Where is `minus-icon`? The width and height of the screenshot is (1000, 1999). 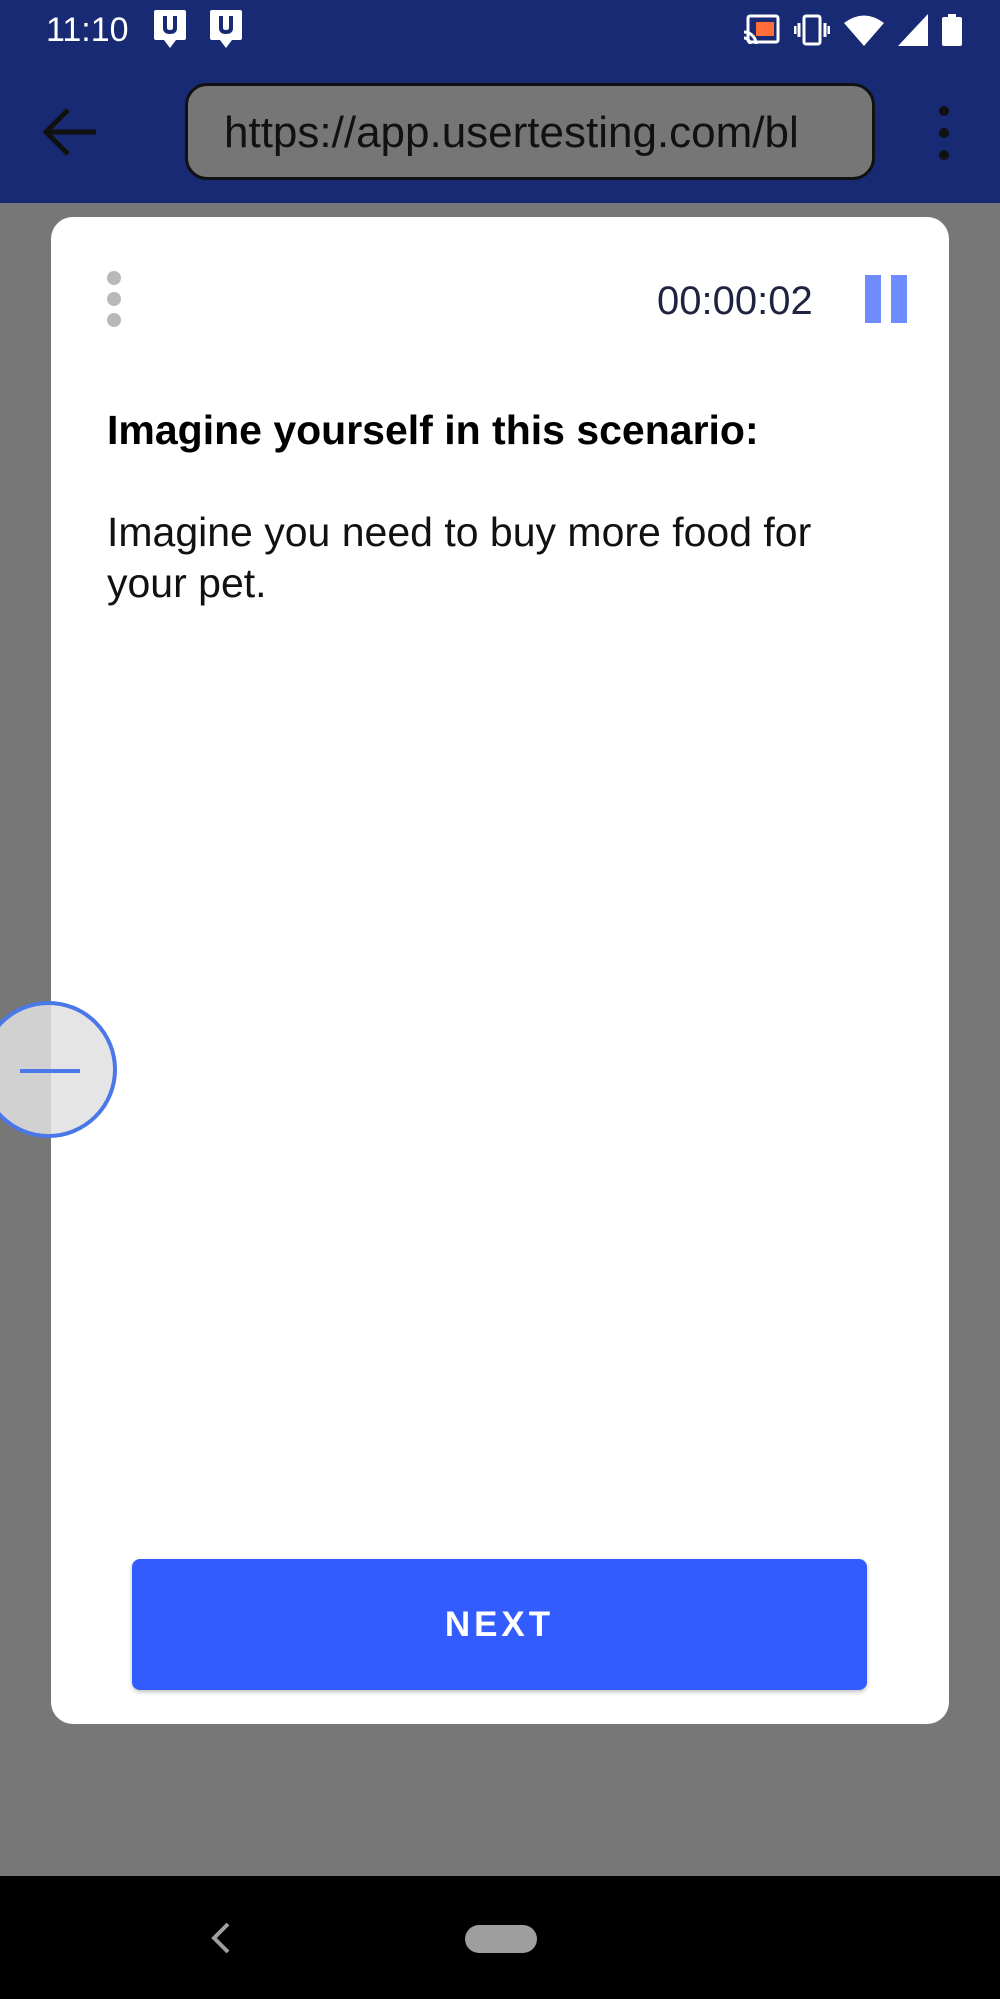 minus-icon is located at coordinates (50, 1071).